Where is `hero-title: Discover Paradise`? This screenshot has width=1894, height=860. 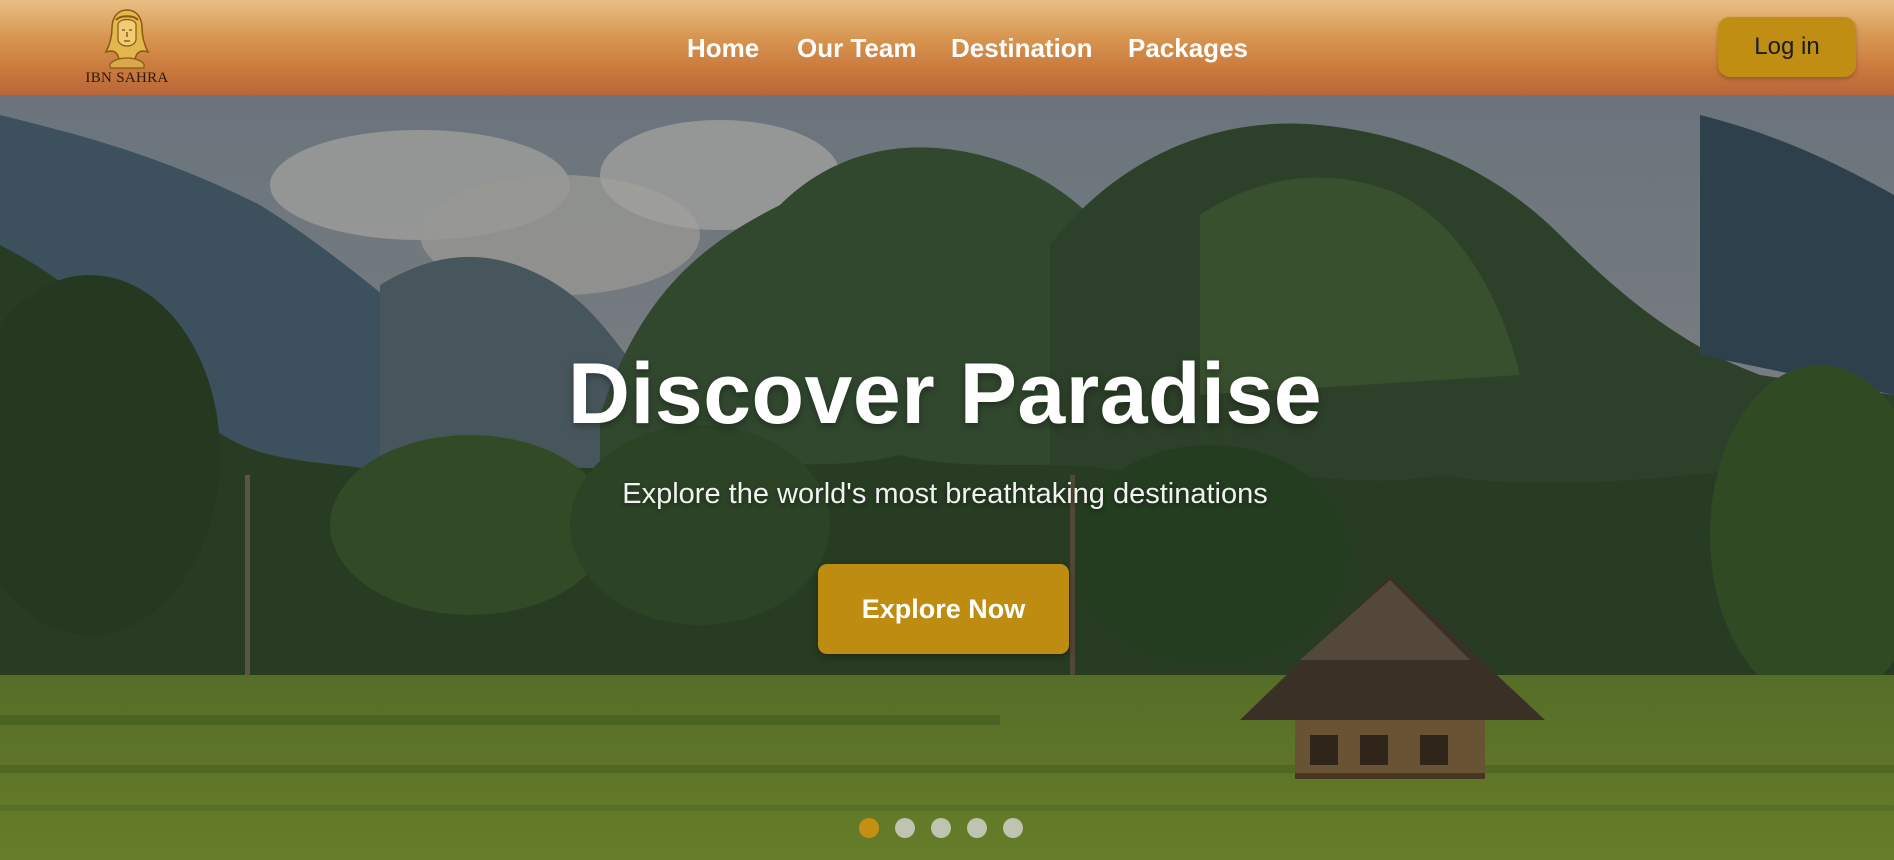
hero-title: Discover Paradise is located at coordinates (945, 394).